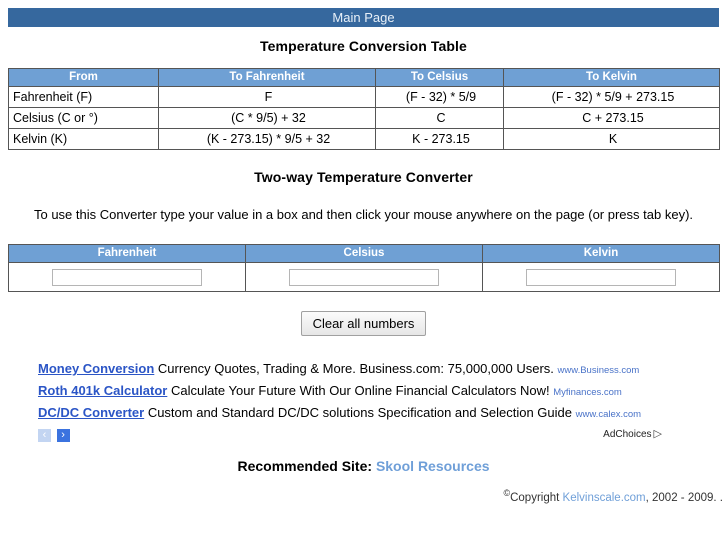  I want to click on cell-fahrenheit-input, so click(127, 277).